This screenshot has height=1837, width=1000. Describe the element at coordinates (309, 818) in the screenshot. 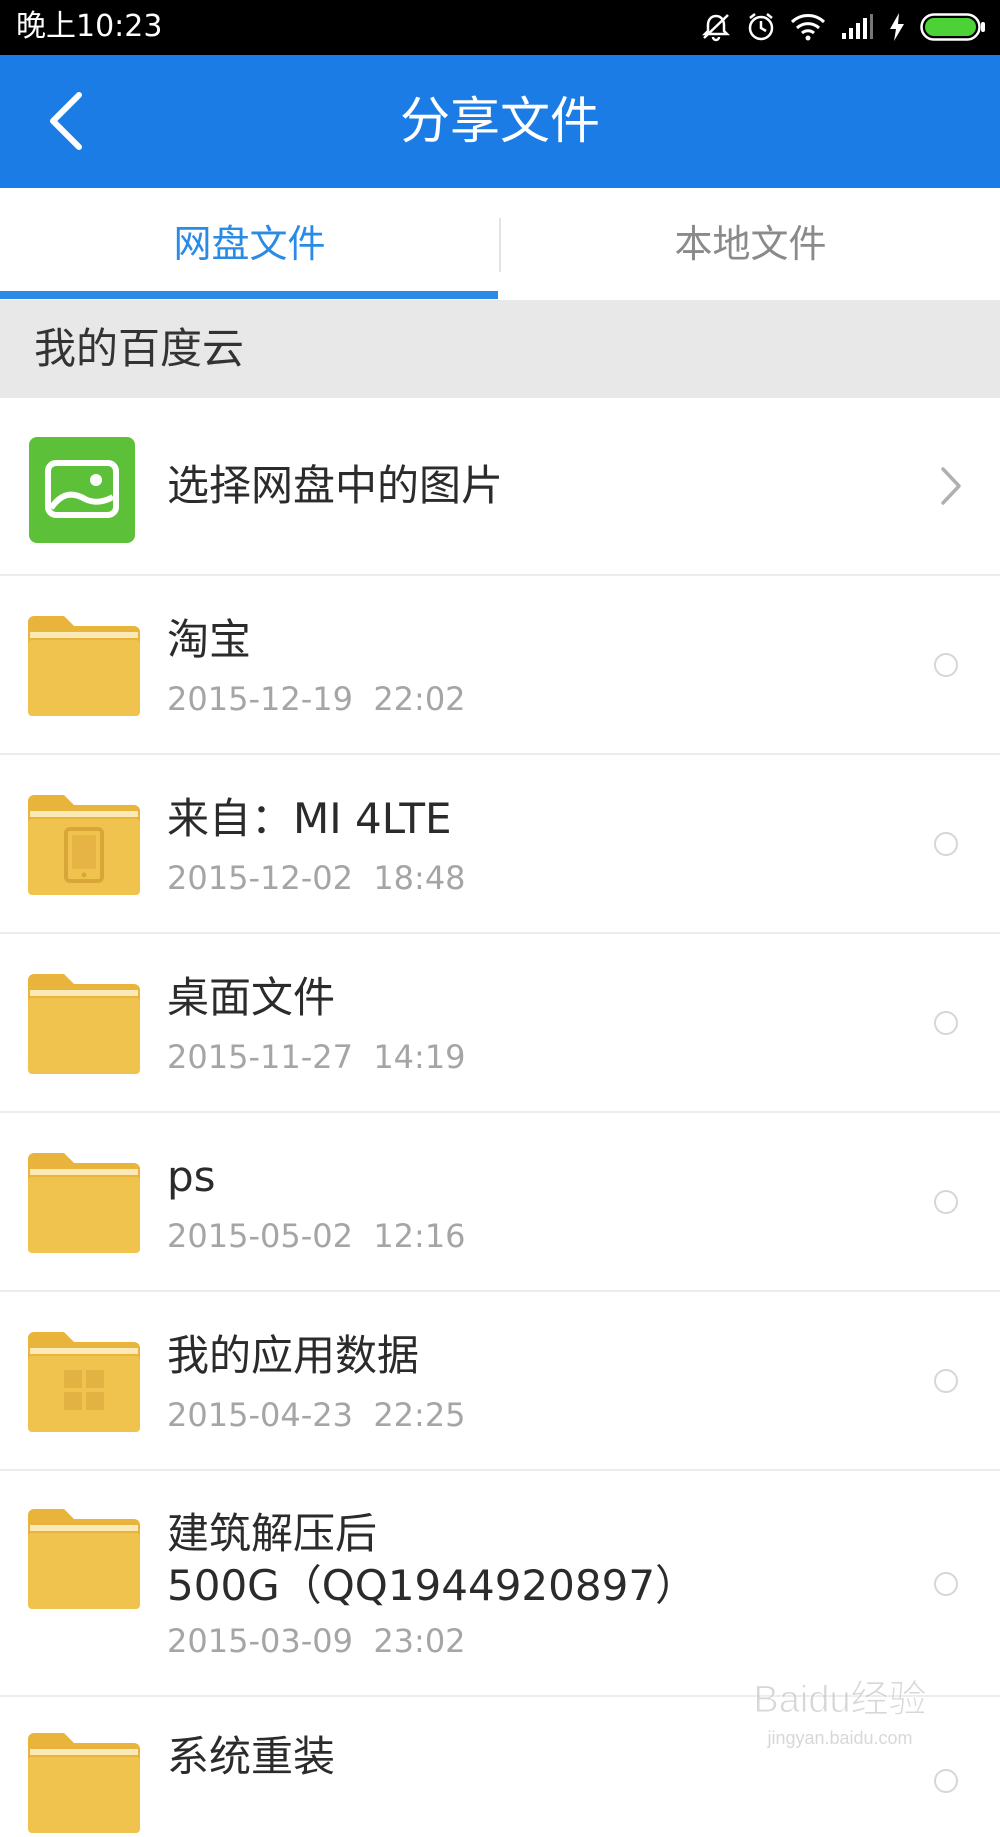

I see `file-name: 来自：MI 4LTE` at that location.